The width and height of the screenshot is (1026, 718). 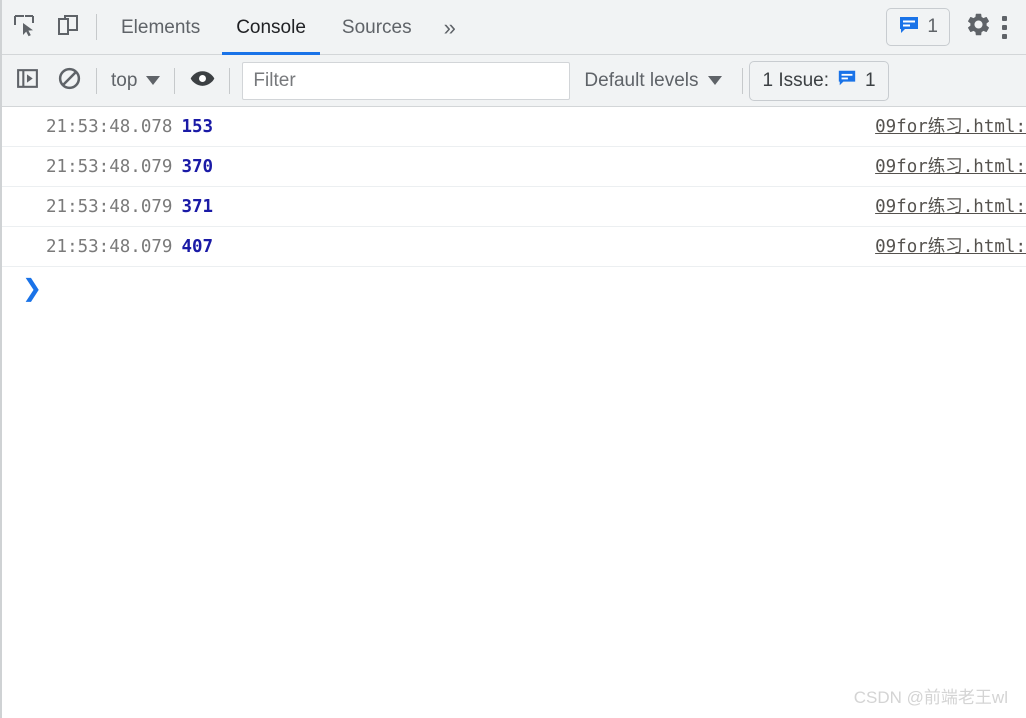 I want to click on issues-badge-count: 1, so click(x=870, y=80).